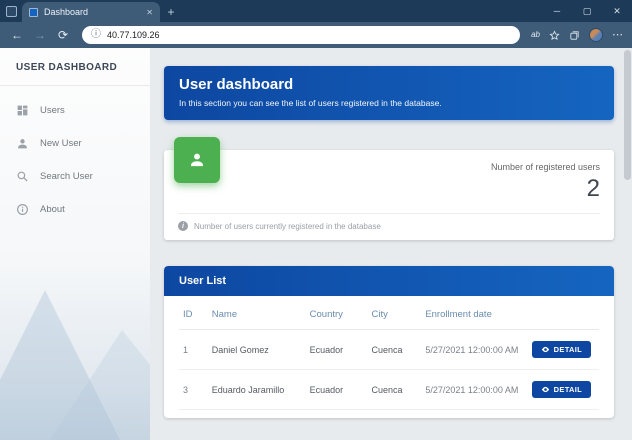  I want to click on column-header-actions, so click(563, 315).